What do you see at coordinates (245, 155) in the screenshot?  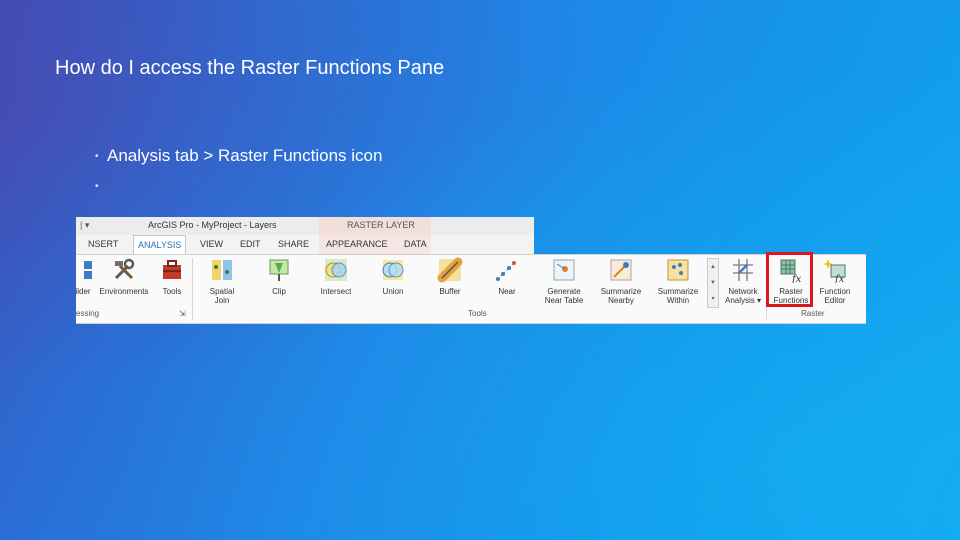 I see `bullet-text: Analysis tab > Raster Functions icon` at bounding box center [245, 155].